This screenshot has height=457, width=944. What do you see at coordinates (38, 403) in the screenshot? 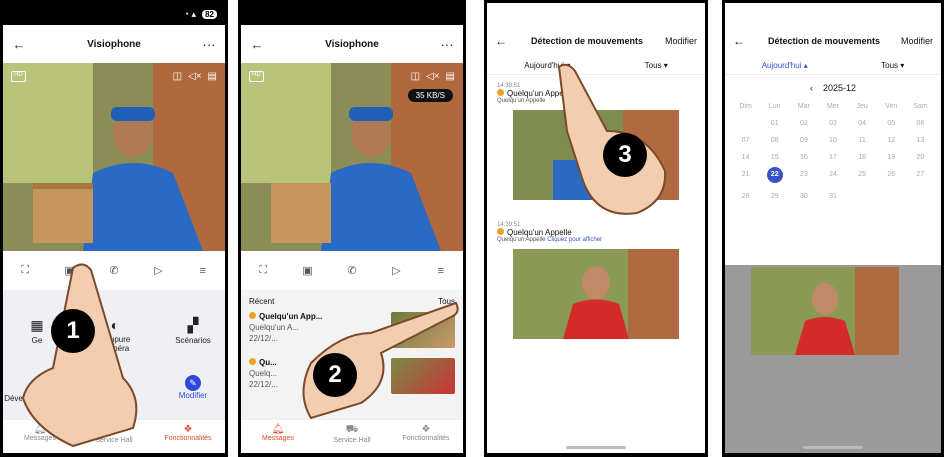
I see `unlock-relay-1-label: Déverrouil... Relais 1` at bounding box center [38, 403].